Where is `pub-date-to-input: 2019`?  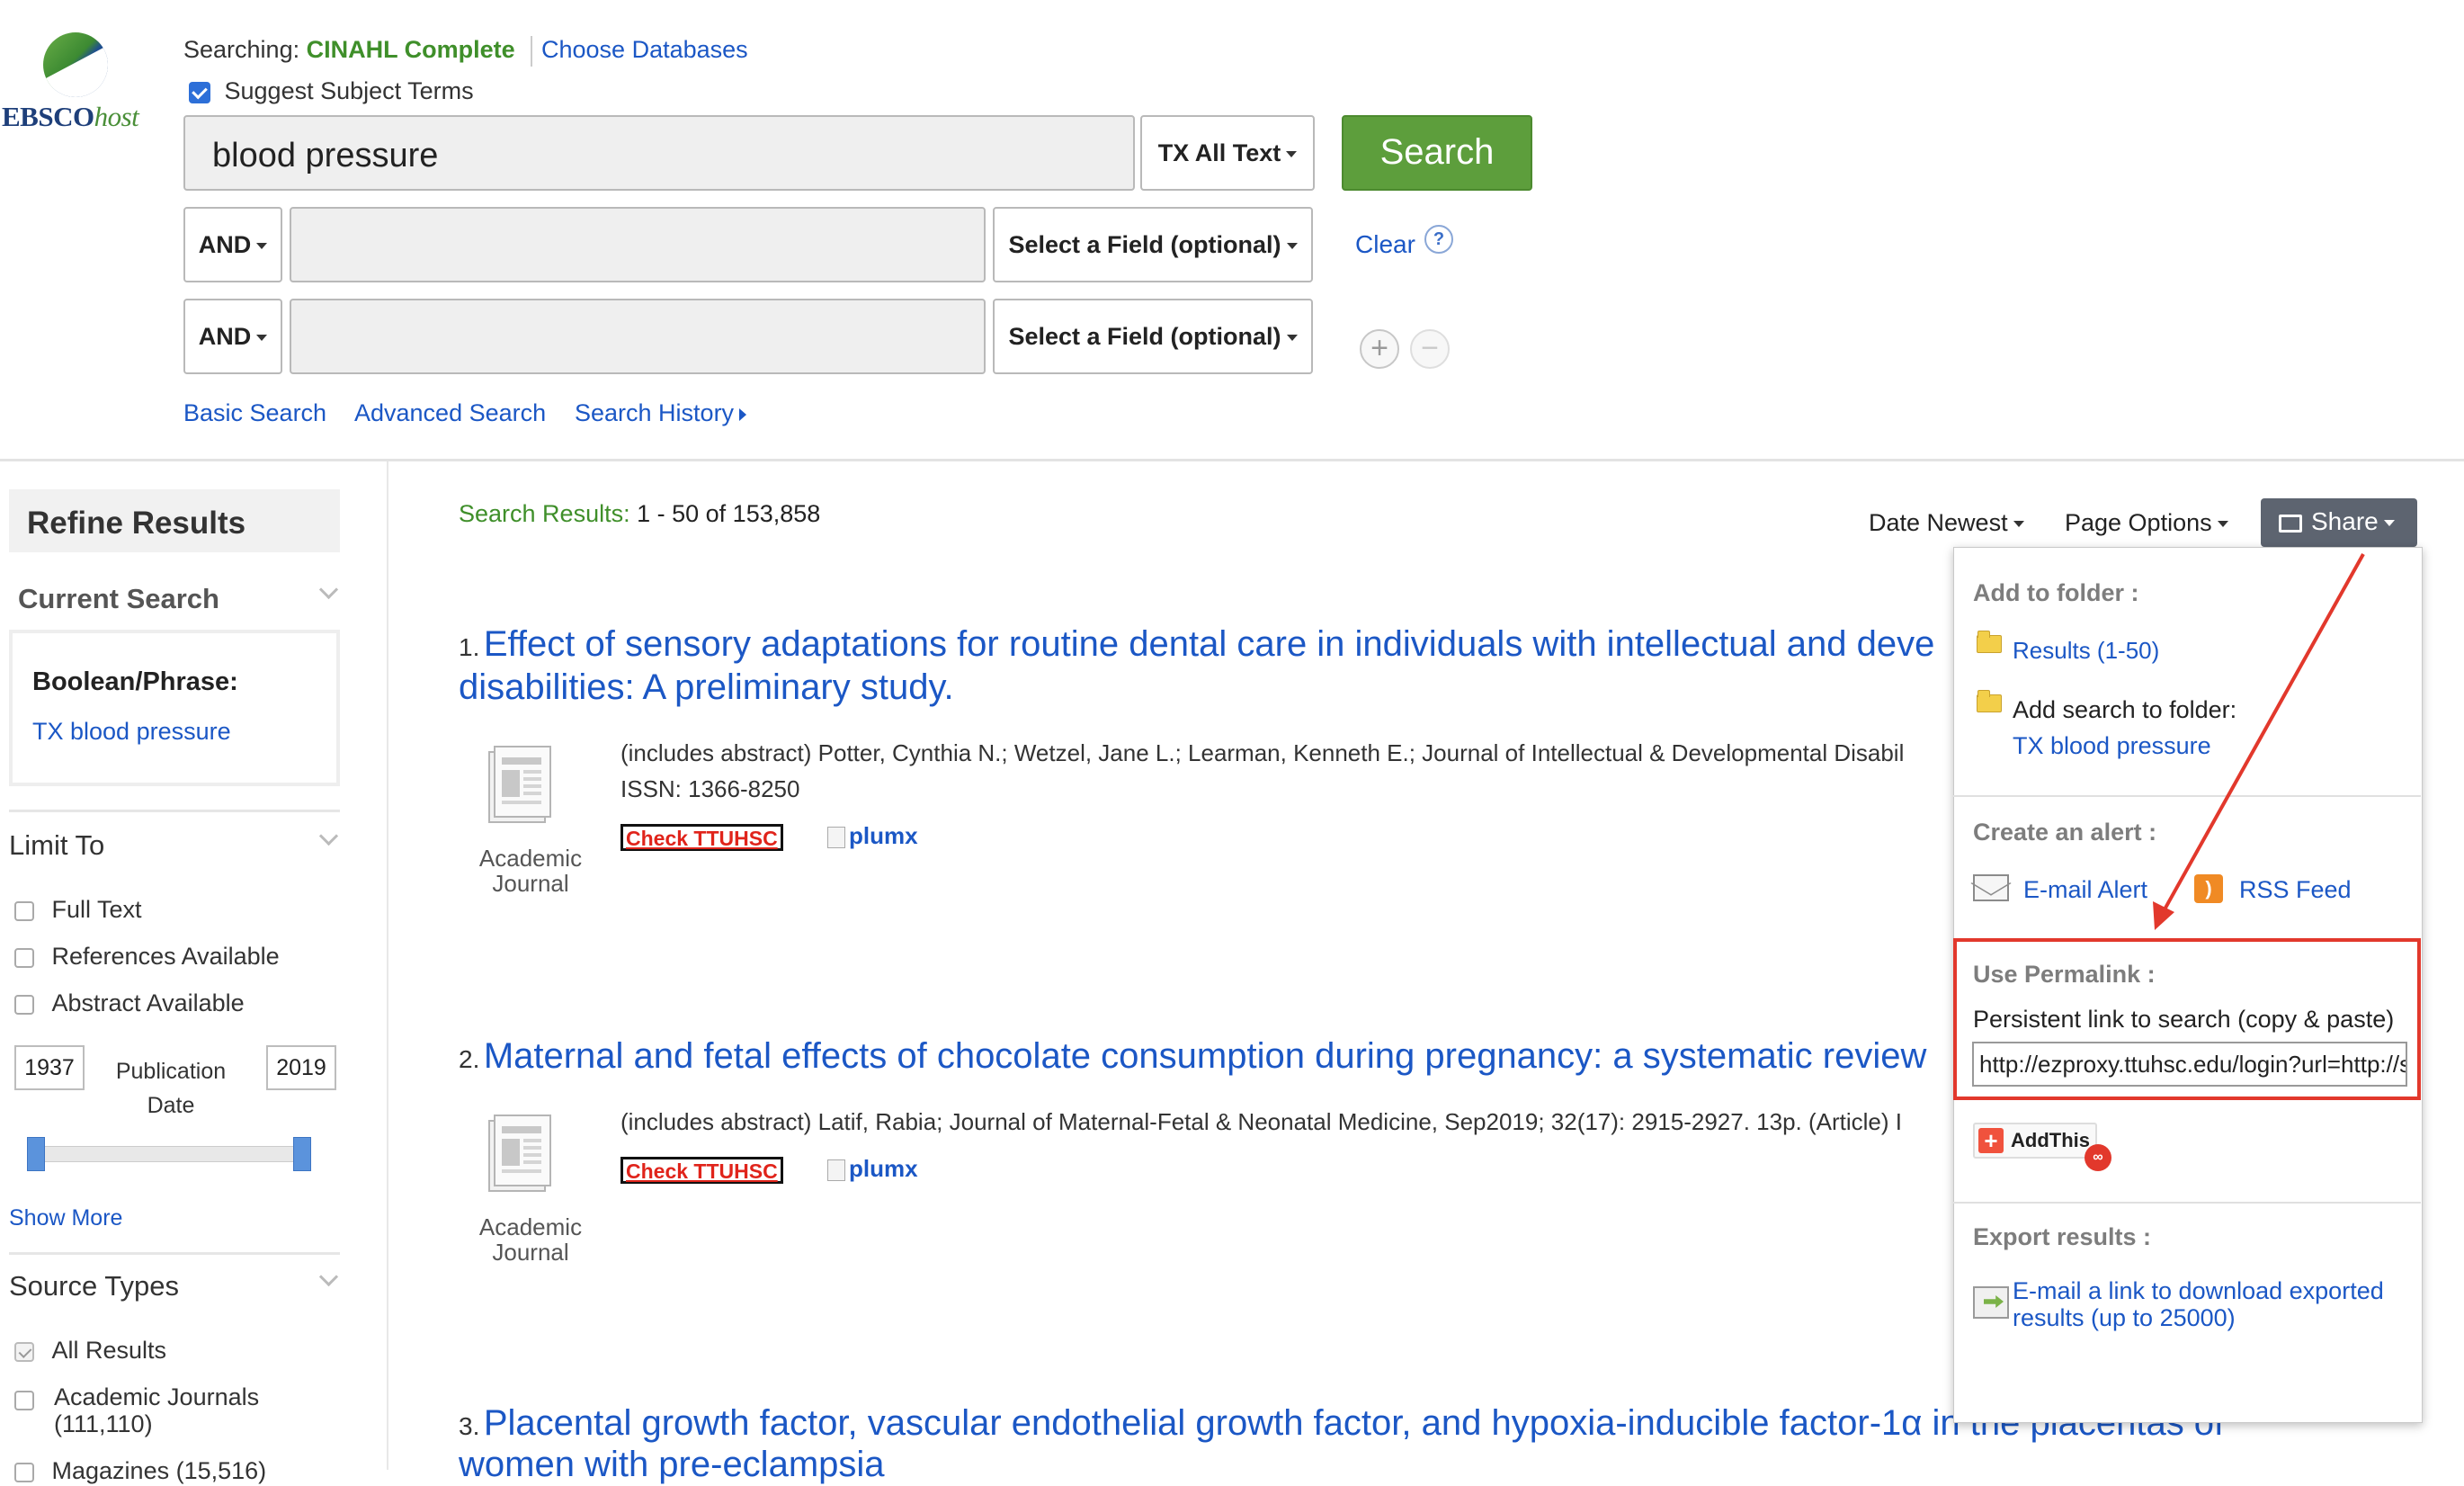
pub-date-to-input: 2019 is located at coordinates (301, 1067).